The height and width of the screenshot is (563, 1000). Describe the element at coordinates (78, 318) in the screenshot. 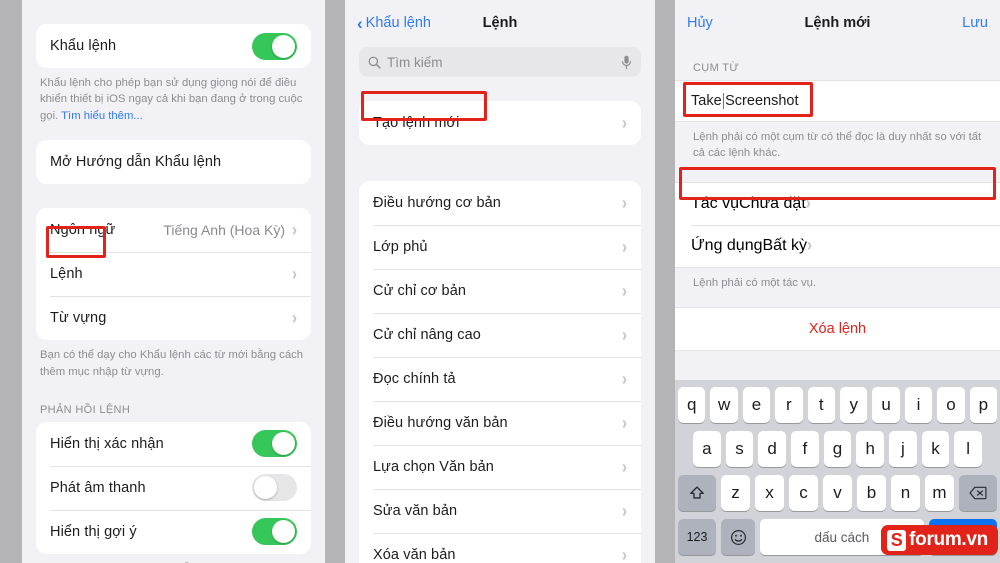

I see `row-label: Từ vựng` at that location.